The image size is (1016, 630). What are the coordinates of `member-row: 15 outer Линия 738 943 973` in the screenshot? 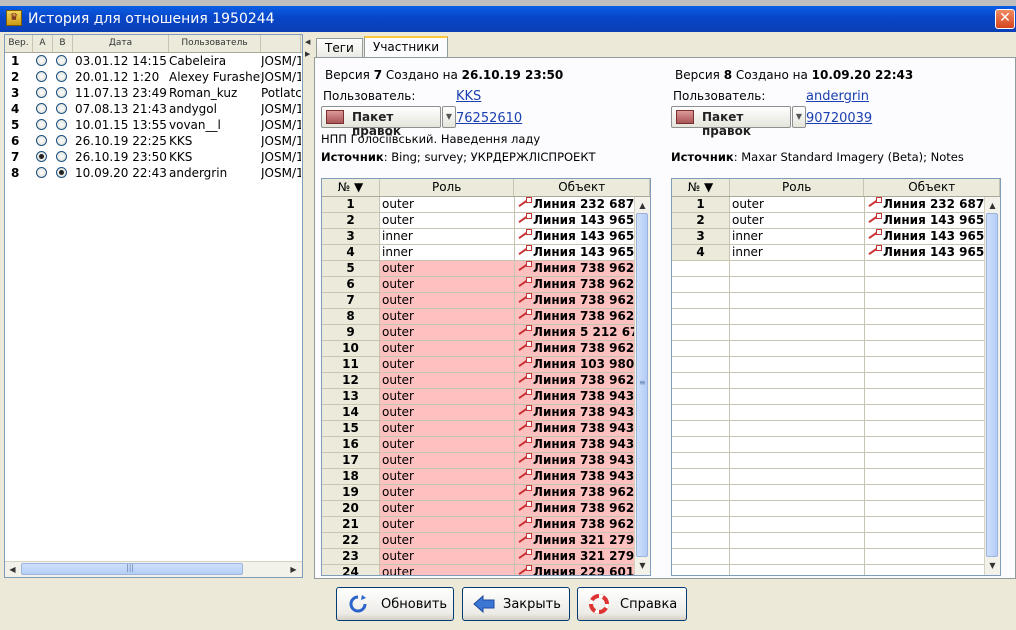 It's located at (486, 429).